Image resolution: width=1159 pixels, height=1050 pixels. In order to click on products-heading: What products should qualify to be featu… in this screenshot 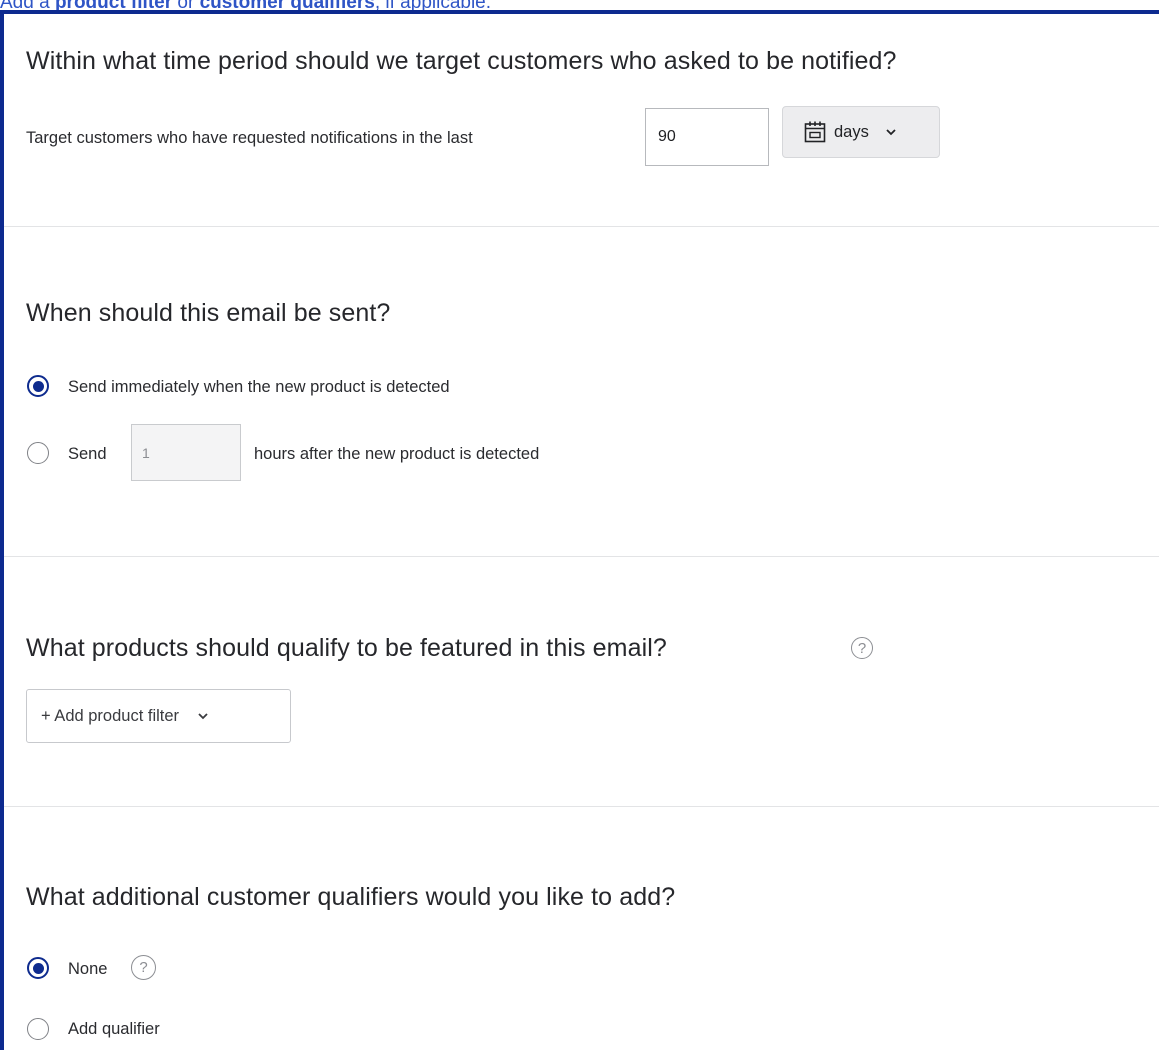, I will do `click(346, 648)`.